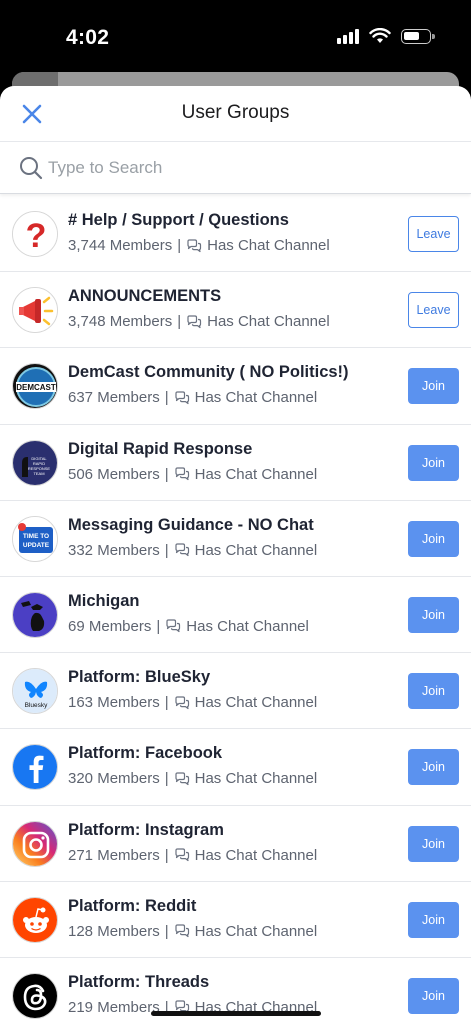 The height and width of the screenshot is (1024, 471). What do you see at coordinates (104, 600) in the screenshot?
I see `group-name: Michigan` at bounding box center [104, 600].